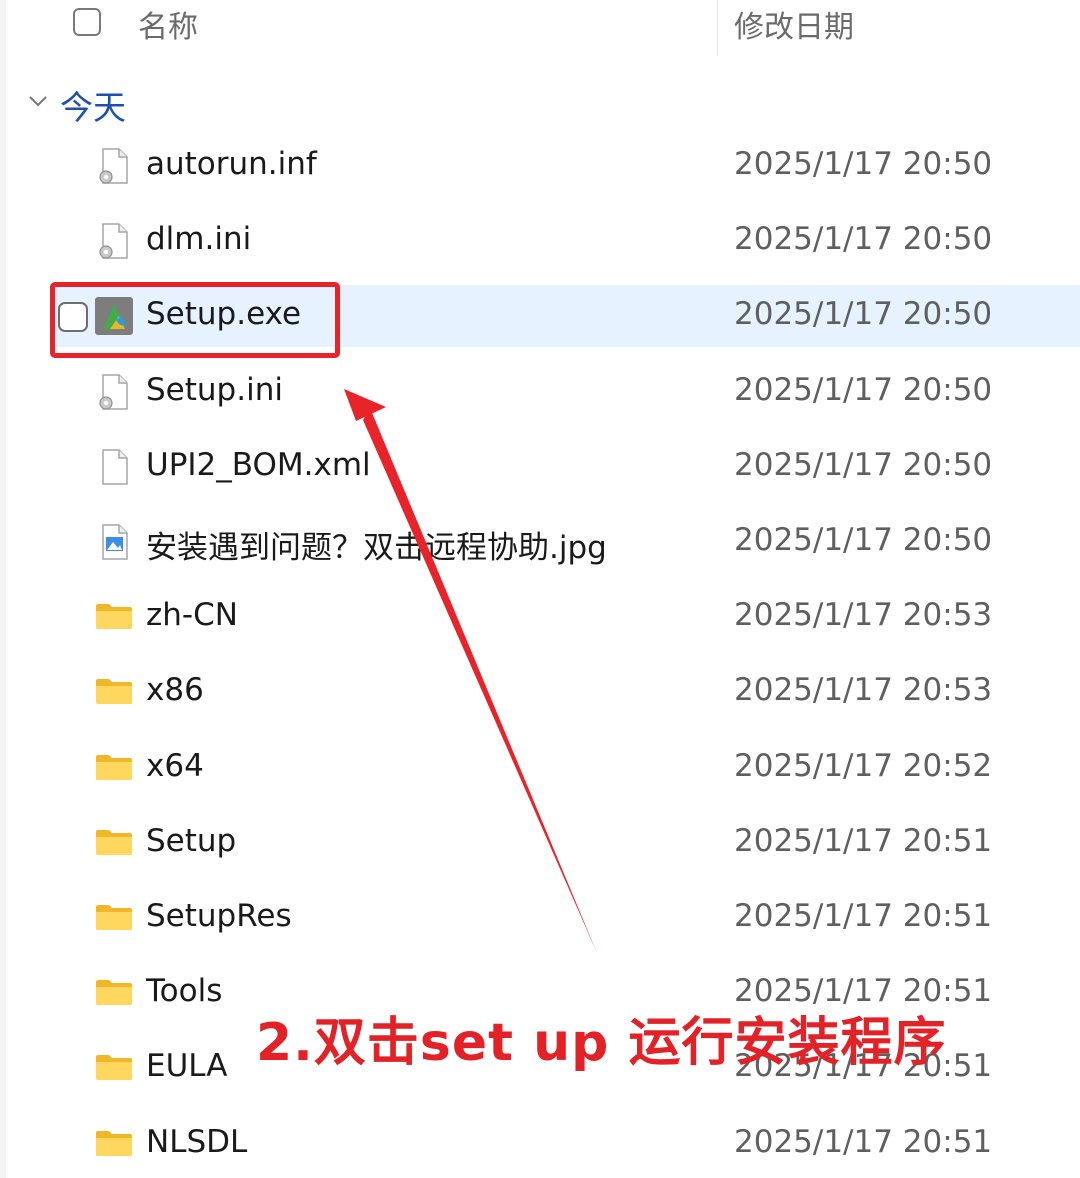 This screenshot has height=1178, width=1080. Describe the element at coordinates (231, 164) in the screenshot. I see `file-name: autorun.inf` at that location.